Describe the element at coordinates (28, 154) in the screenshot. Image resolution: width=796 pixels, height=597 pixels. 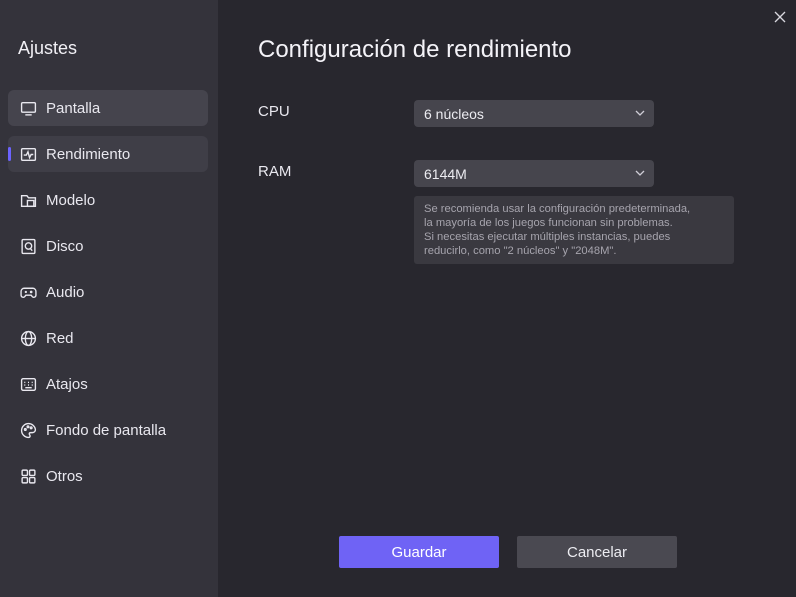
I see `performance-icon` at that location.